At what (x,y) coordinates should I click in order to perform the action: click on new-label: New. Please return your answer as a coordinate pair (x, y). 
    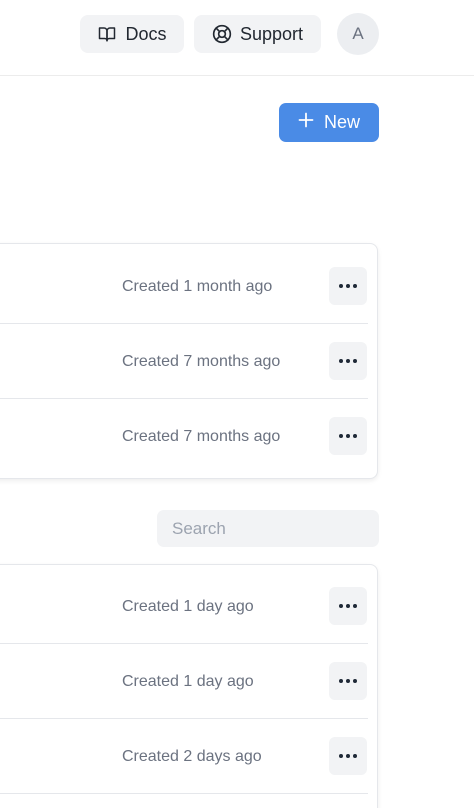
    Looking at the image, I should click on (341, 122).